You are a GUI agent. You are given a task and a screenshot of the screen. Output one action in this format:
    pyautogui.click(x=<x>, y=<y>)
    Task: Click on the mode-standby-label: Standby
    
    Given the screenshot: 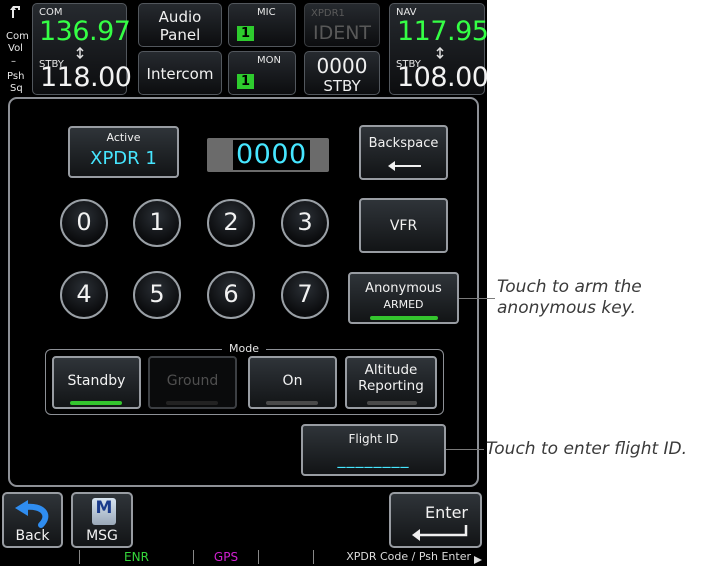 What is the action you would take?
    pyautogui.click(x=96, y=381)
    